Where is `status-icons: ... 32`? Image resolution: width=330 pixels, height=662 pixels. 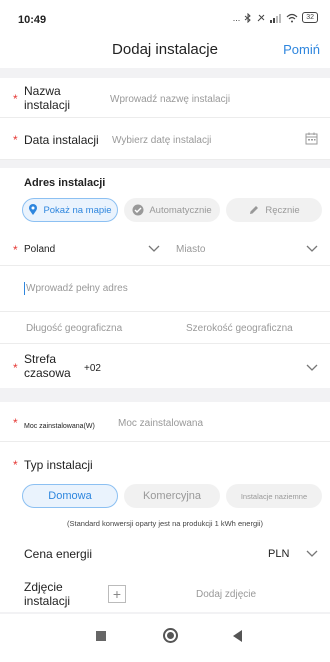 status-icons: ... 32 is located at coordinates (275, 17).